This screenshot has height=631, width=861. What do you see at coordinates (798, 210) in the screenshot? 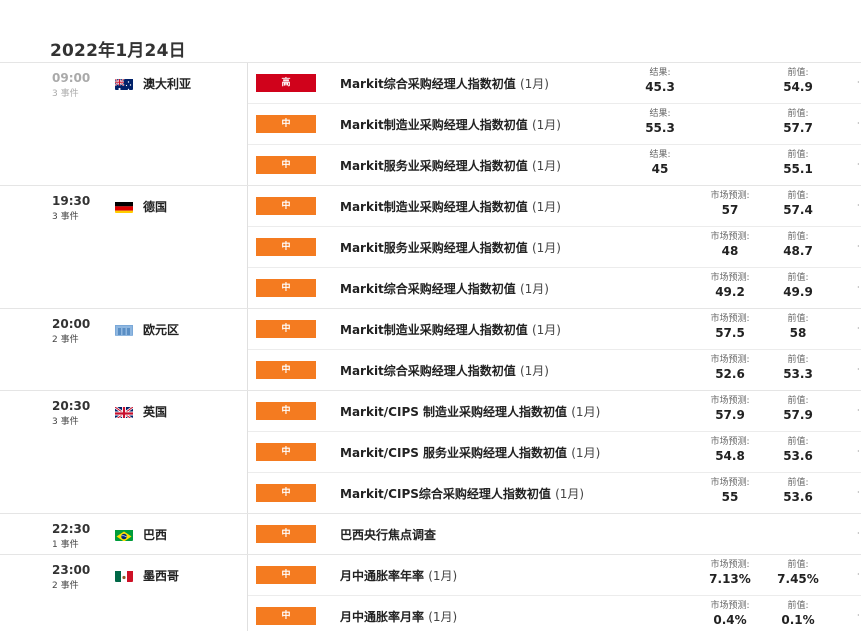
I see `previous-value: 57.4` at bounding box center [798, 210].